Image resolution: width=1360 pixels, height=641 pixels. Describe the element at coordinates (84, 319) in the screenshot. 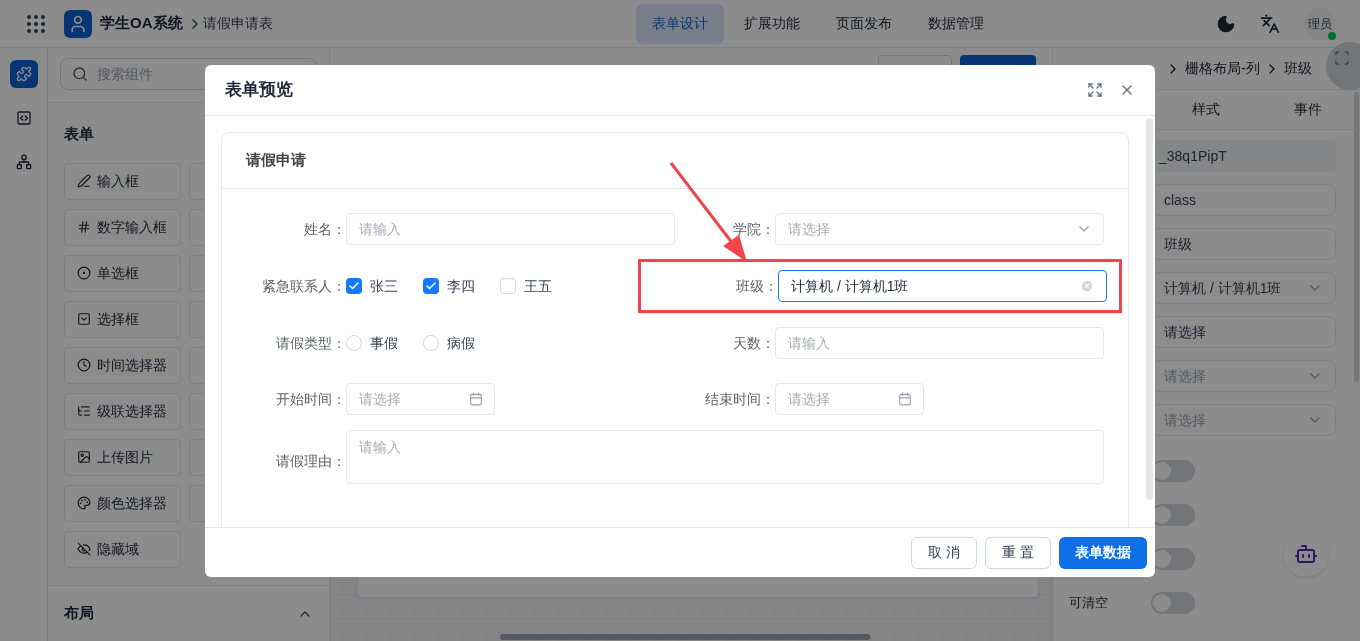

I see `dropdown-icon` at that location.